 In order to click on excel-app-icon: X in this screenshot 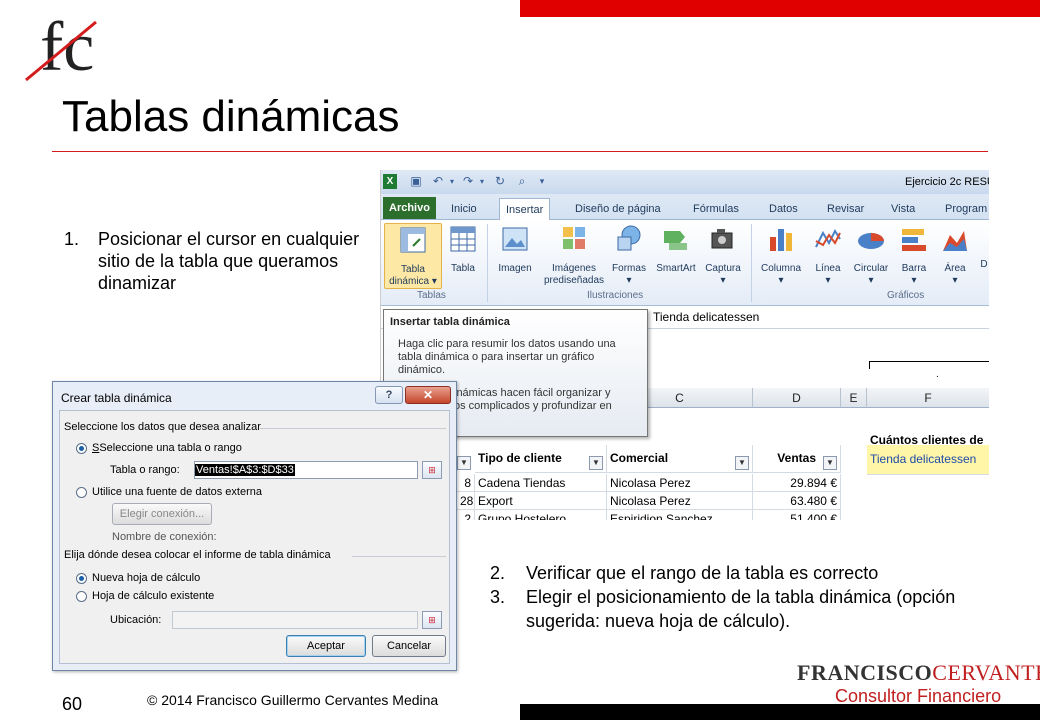, I will do `click(390, 181)`.